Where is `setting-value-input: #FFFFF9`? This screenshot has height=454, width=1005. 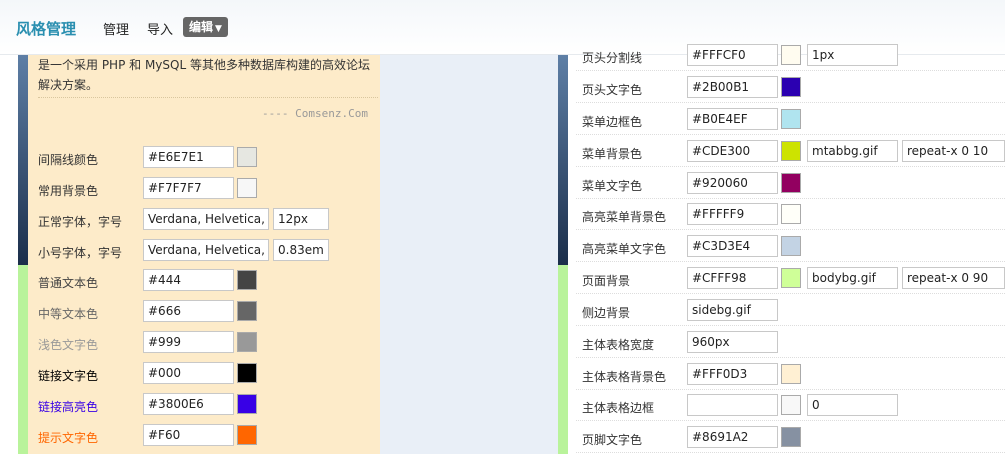 setting-value-input: #FFFFF9 is located at coordinates (732, 214).